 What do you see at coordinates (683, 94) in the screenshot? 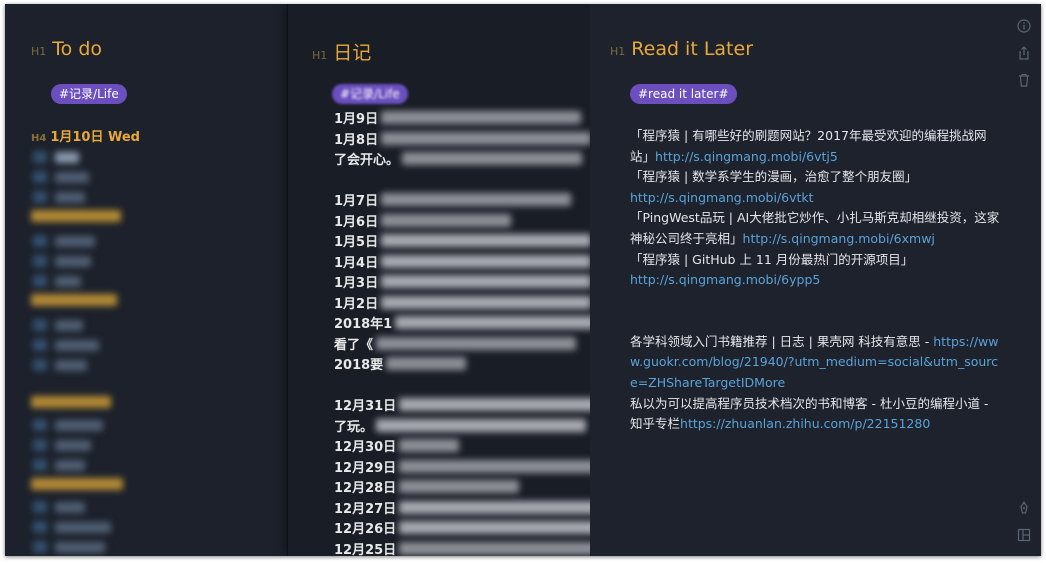
I see `tag-pill: #read it later#` at bounding box center [683, 94].